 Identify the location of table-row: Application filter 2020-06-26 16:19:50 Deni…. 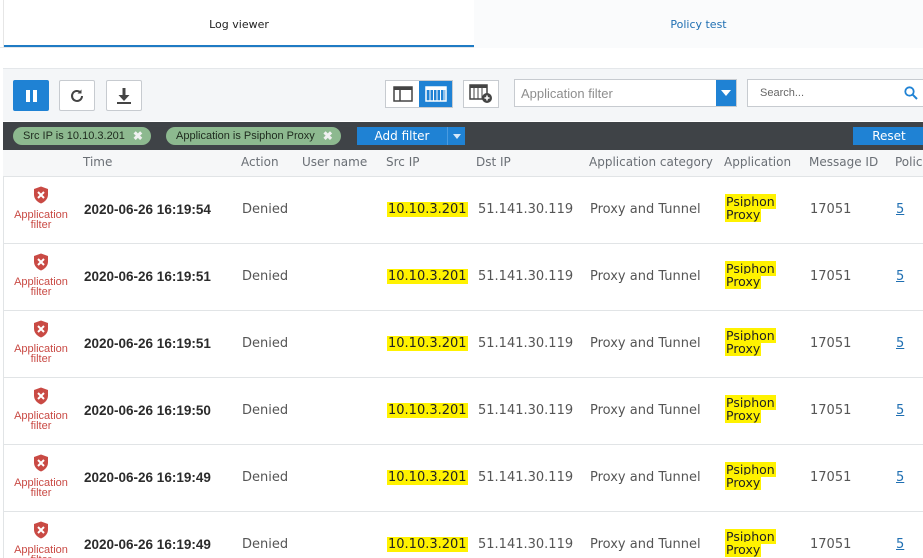
(463, 411).